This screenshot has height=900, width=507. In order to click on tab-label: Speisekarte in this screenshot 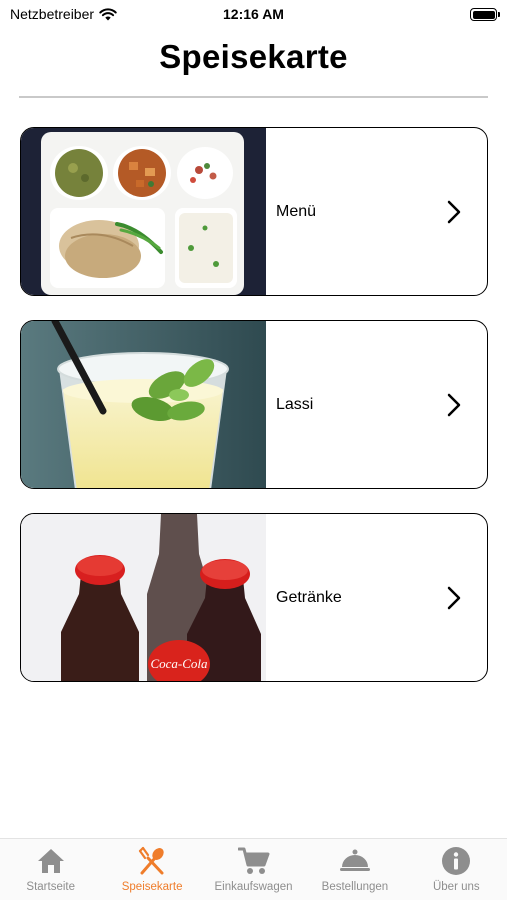, I will do `click(152, 887)`.